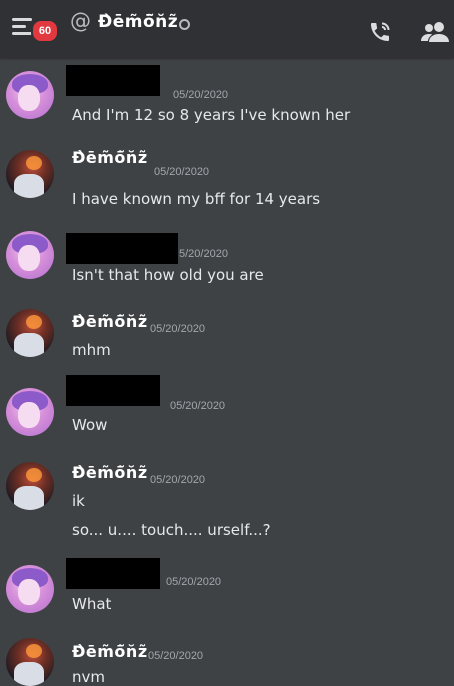  I want to click on message-text: I have known my bff for 14 years, so click(196, 199).